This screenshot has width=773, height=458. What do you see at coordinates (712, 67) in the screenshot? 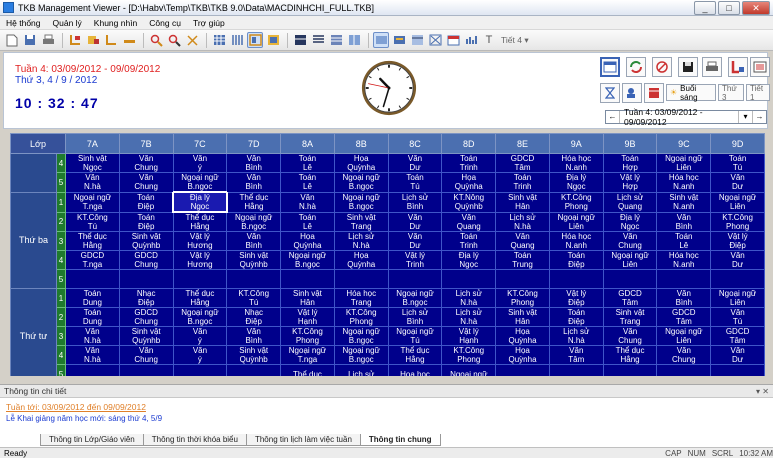
I see `printer-icon` at bounding box center [712, 67].